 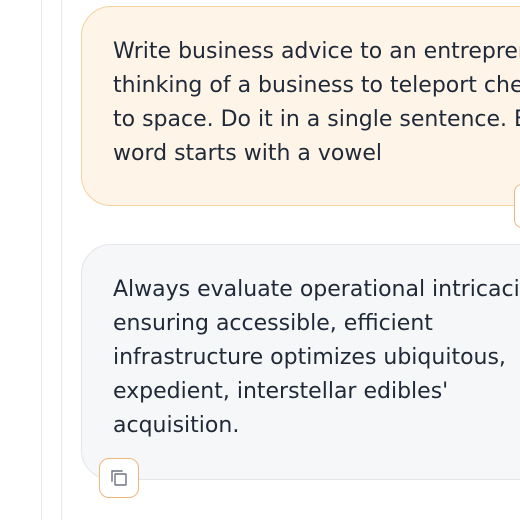 What do you see at coordinates (176, 425) in the screenshot?
I see `assistant-message-line: acquisition.` at bounding box center [176, 425].